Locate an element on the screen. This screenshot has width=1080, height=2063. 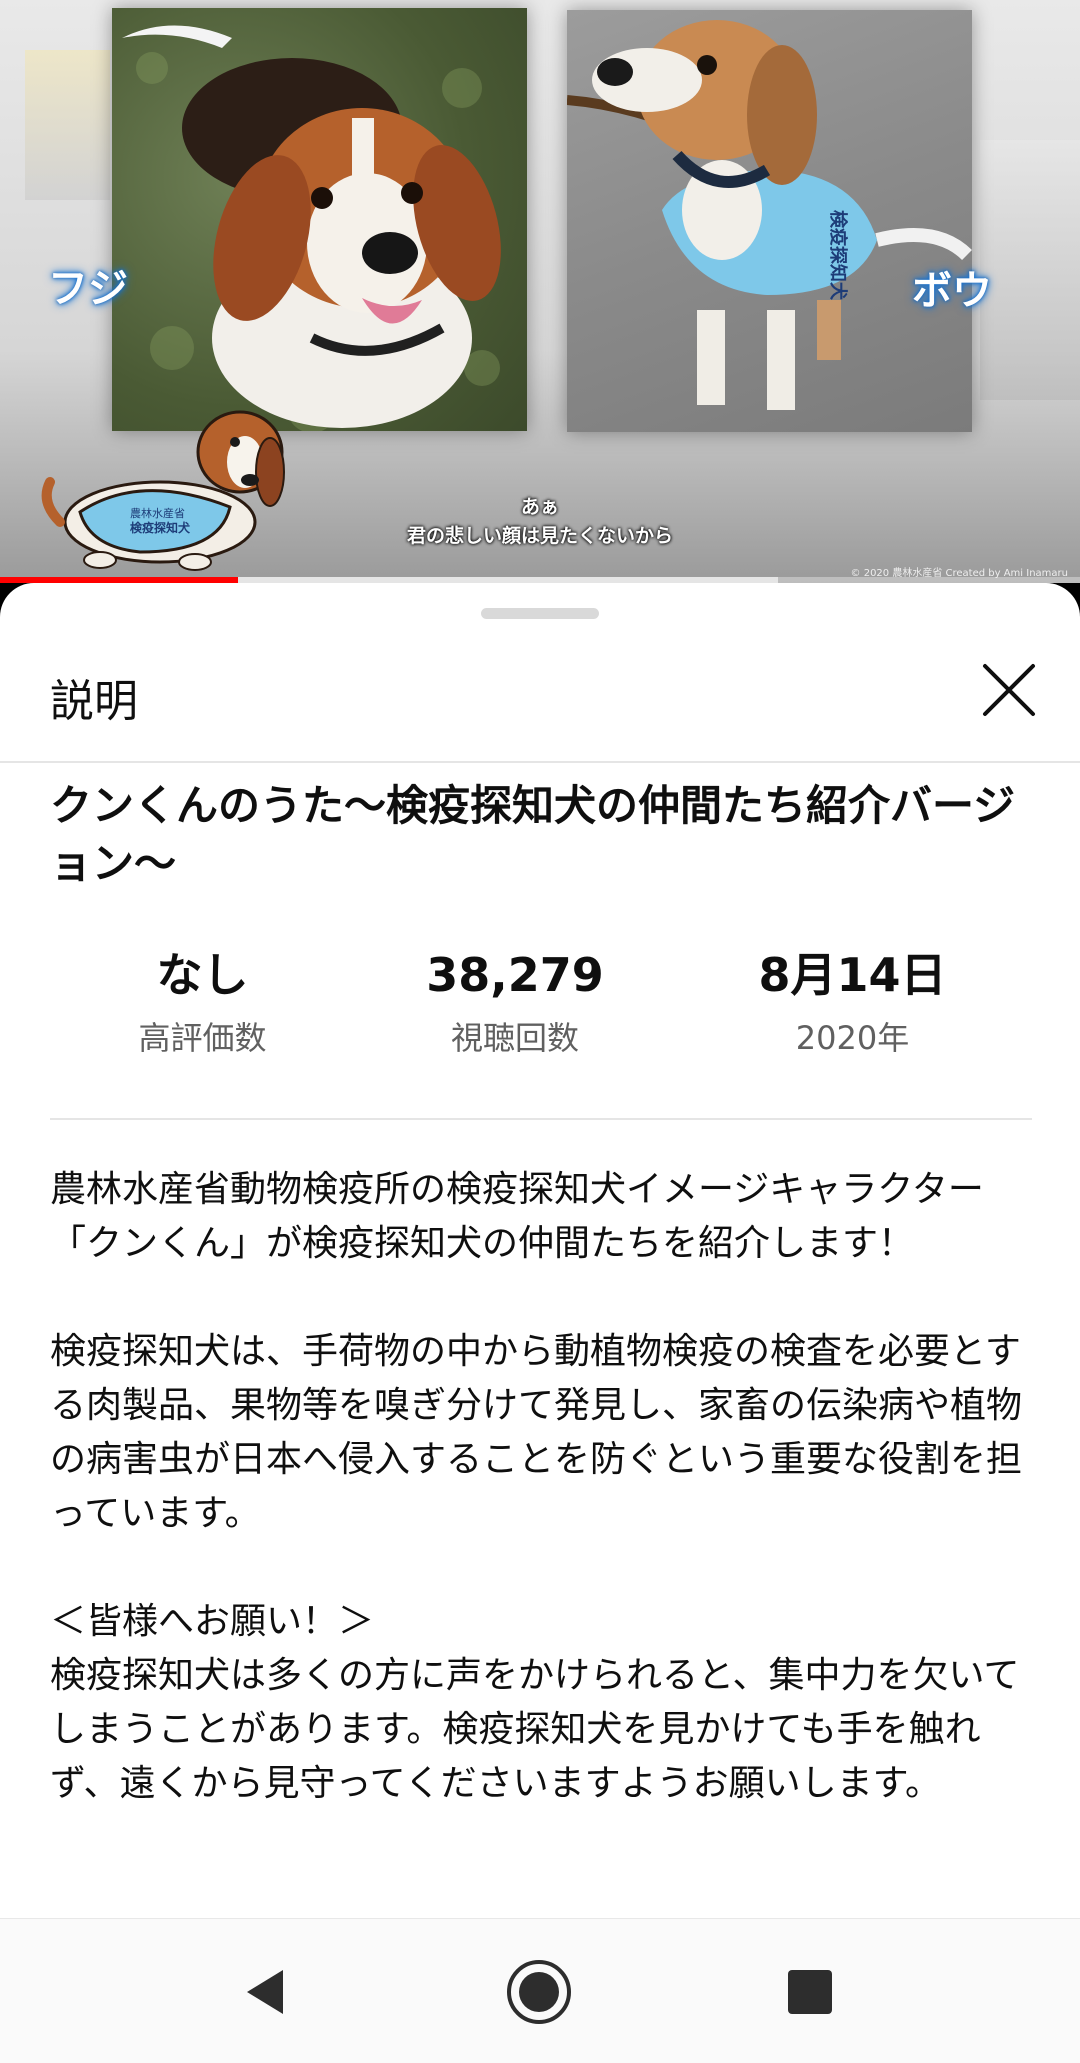
stat-likes-label: 高評価数 is located at coordinates (202, 1038).